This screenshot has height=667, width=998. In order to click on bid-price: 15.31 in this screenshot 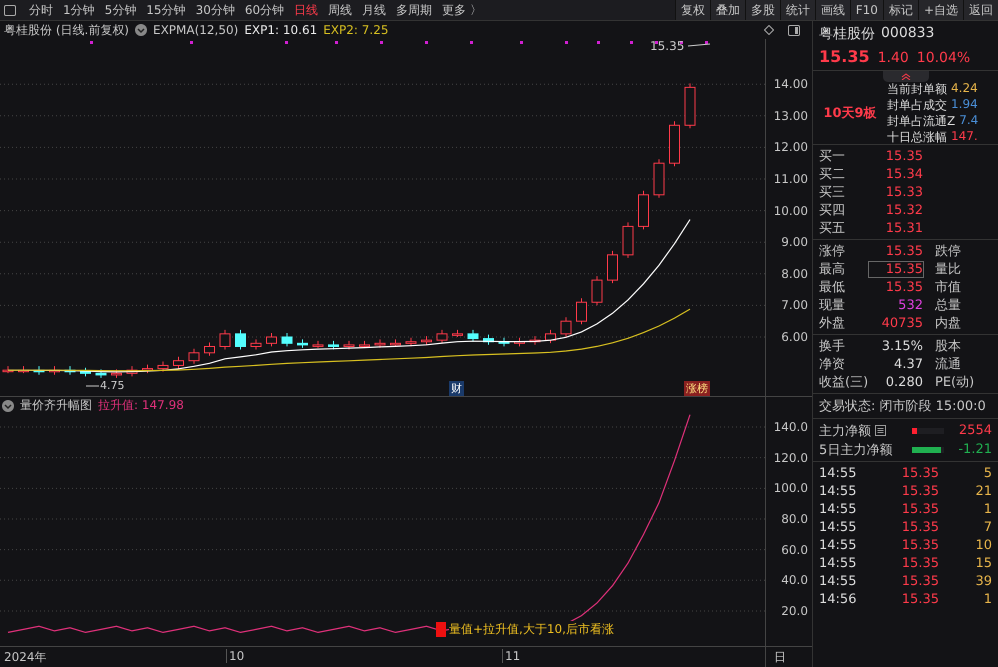, I will do `click(903, 228)`.